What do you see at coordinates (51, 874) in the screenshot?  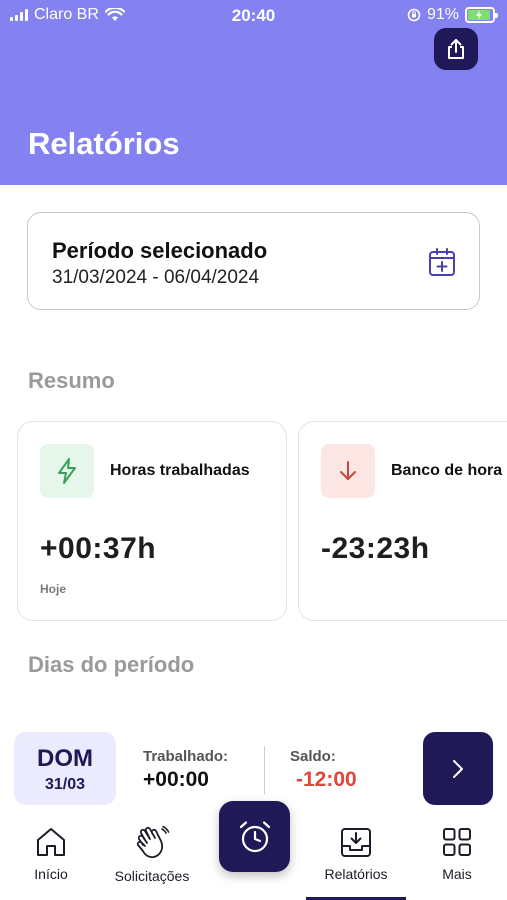 I see `nav-label: Início` at bounding box center [51, 874].